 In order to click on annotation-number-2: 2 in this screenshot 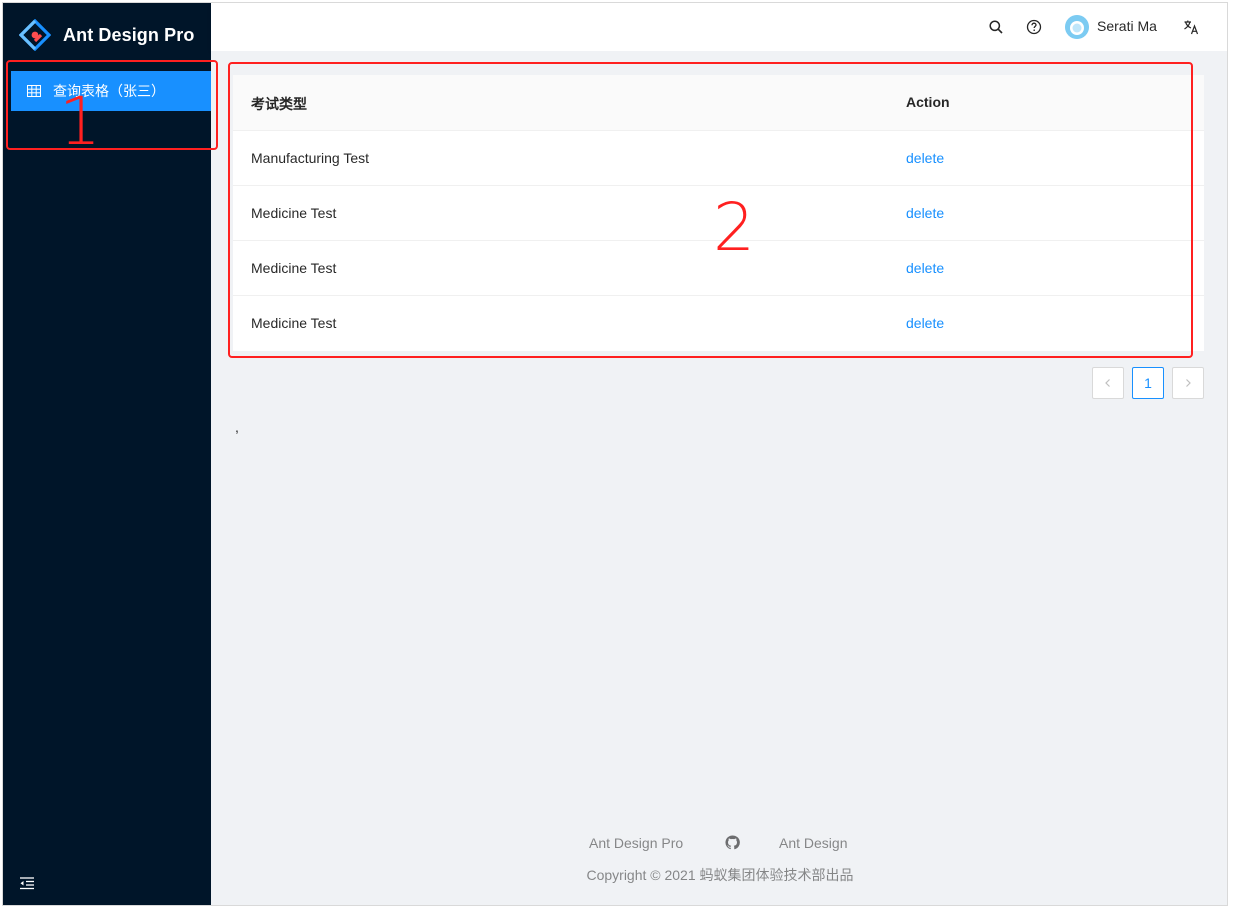, I will do `click(734, 227)`.